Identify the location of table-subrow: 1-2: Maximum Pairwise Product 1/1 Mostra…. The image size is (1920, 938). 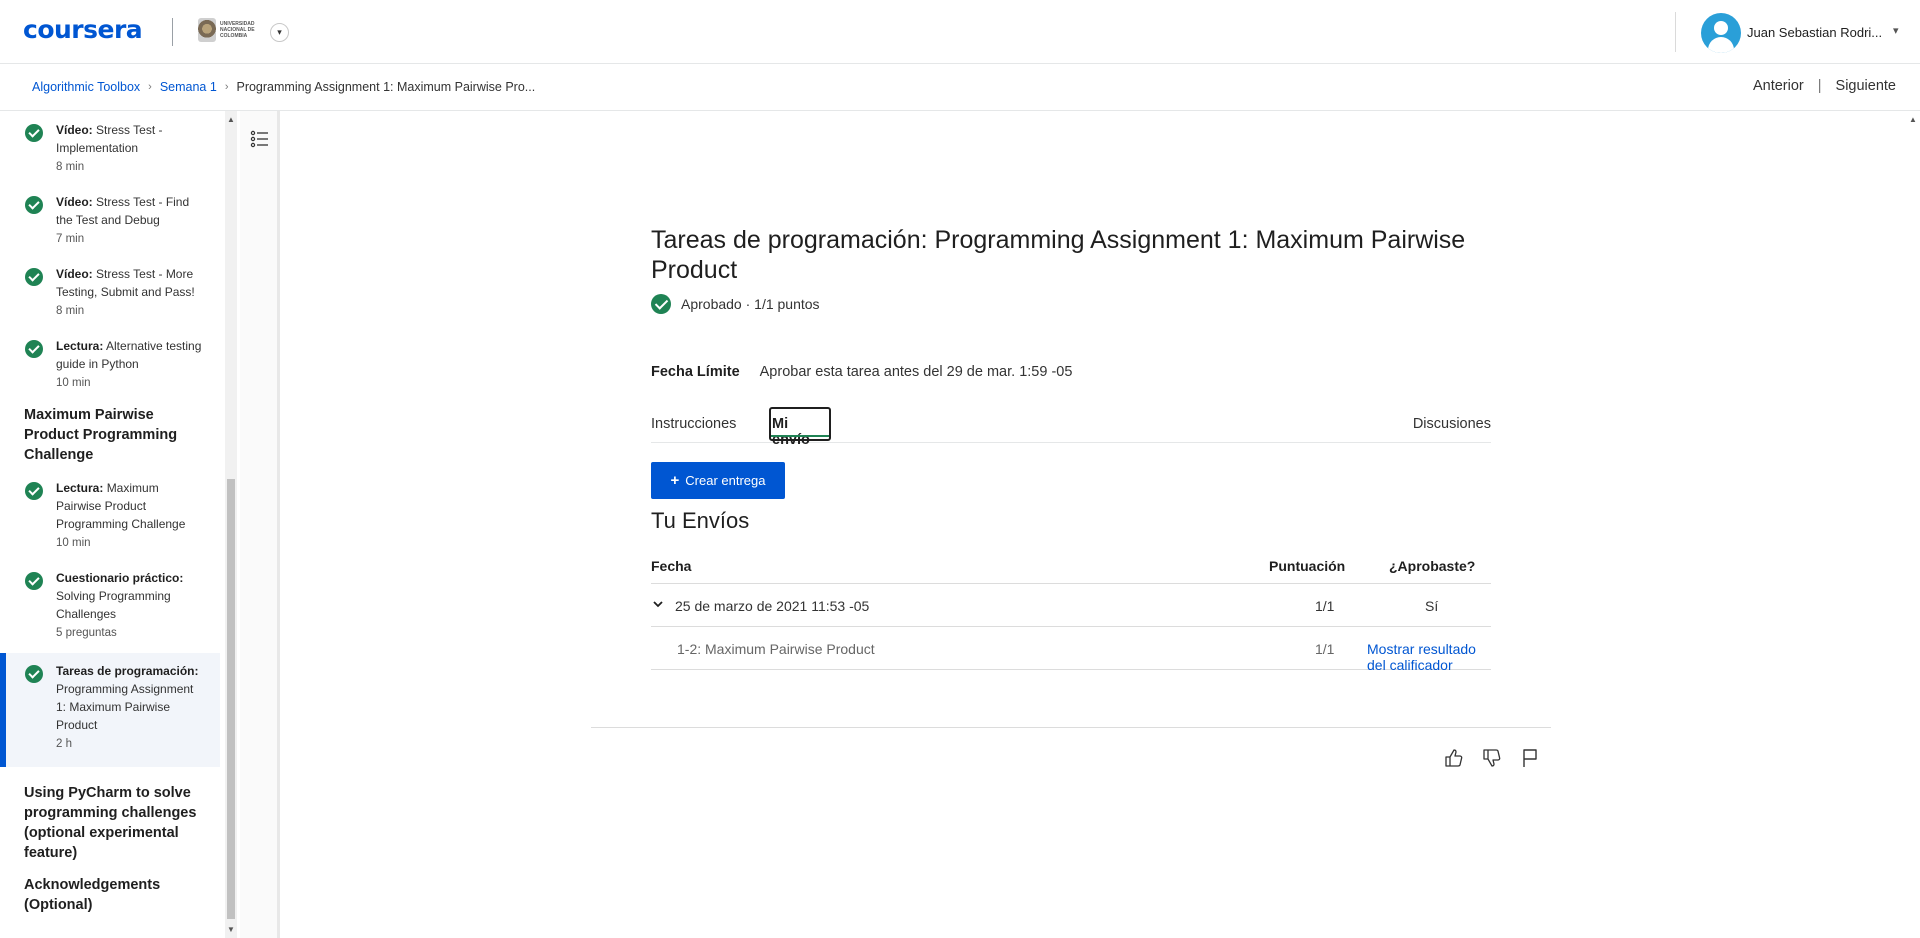
(1071, 650).